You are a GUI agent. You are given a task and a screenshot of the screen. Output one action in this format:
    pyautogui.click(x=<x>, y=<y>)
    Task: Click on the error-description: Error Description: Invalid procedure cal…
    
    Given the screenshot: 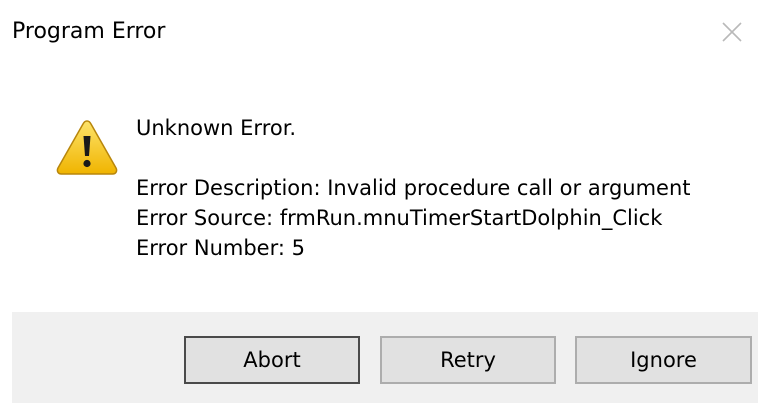 What is the action you would take?
    pyautogui.click(x=413, y=188)
    